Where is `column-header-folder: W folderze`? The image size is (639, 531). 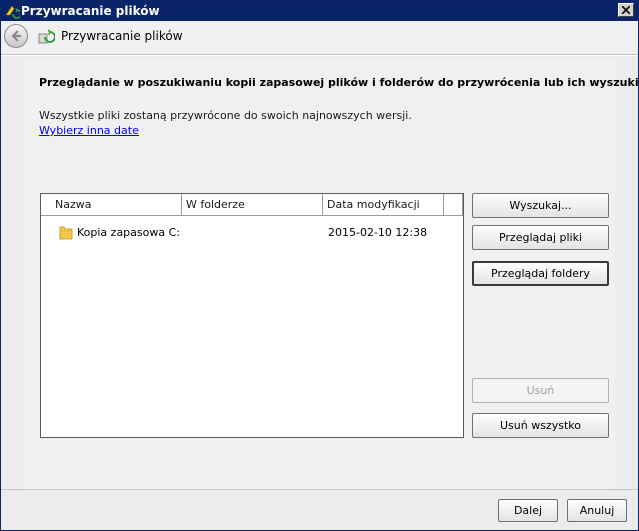
column-header-folder: W folderze is located at coordinates (252, 204).